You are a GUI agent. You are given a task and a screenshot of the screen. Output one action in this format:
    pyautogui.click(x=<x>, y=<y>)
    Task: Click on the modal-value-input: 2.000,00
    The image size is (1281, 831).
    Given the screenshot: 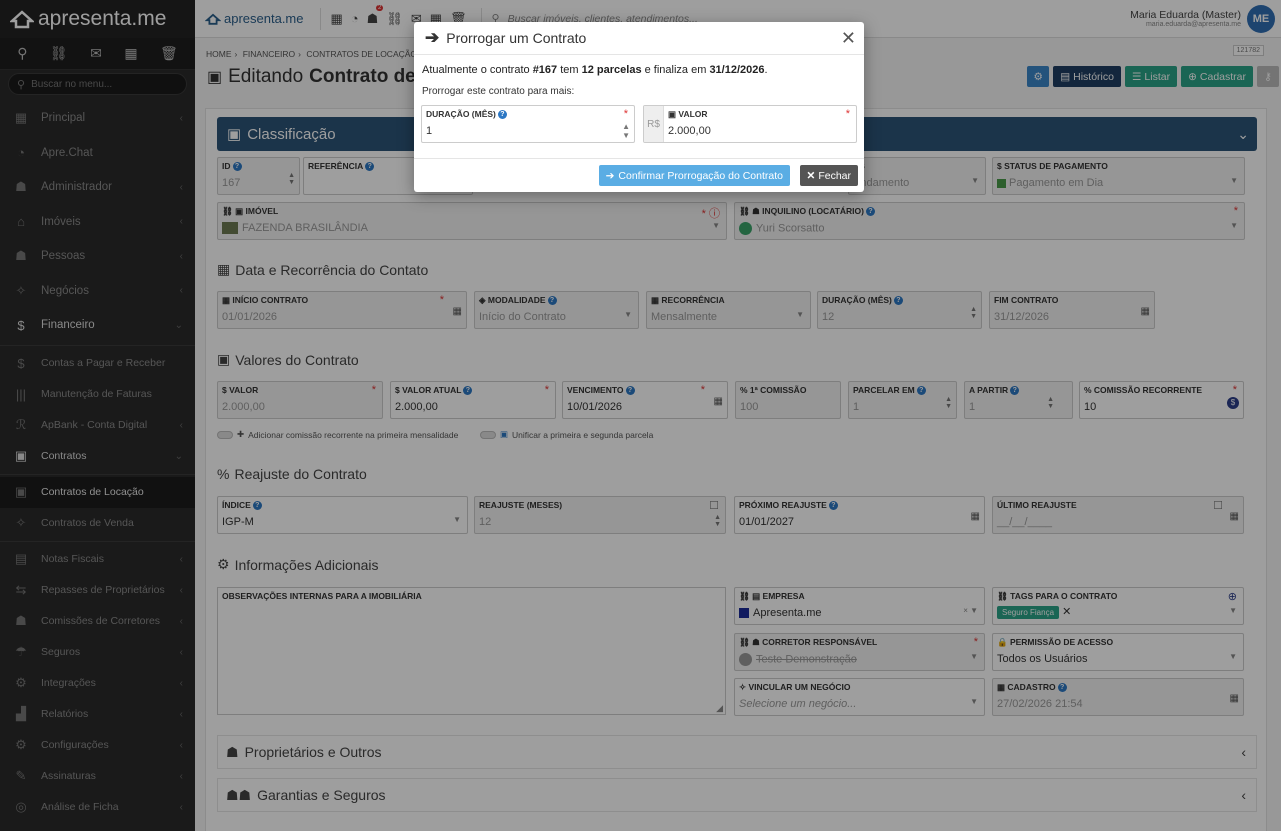 What is the action you would take?
    pyautogui.click(x=689, y=131)
    